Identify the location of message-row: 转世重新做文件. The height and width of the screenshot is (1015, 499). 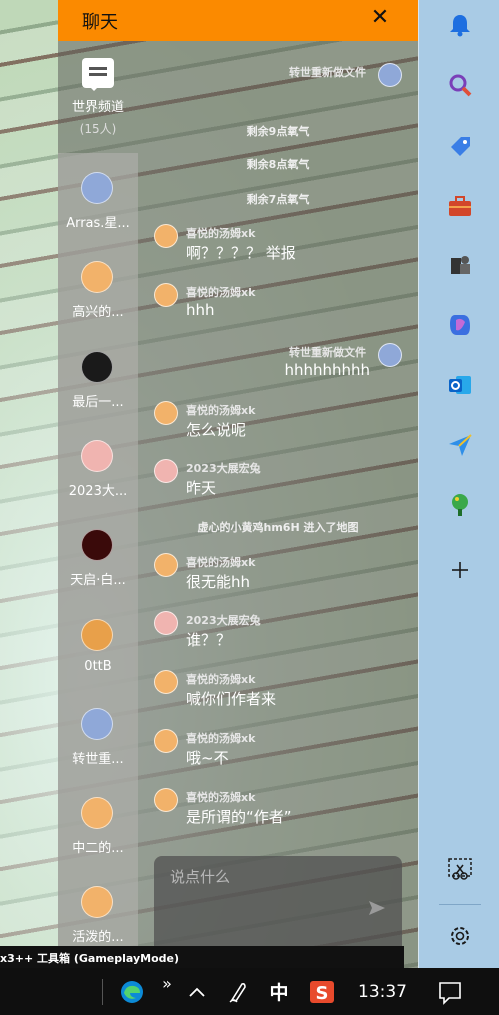
(278, 85).